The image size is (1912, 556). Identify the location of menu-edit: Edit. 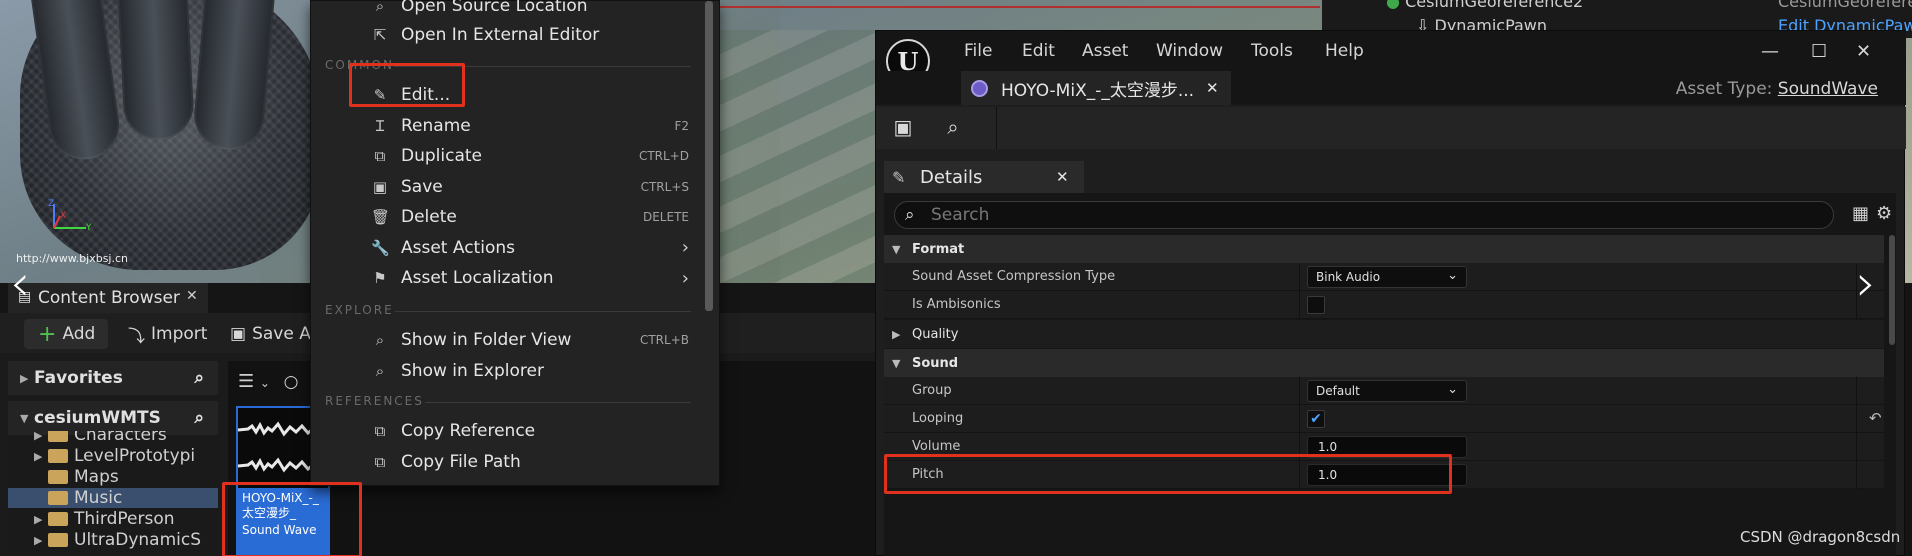
(1038, 51).